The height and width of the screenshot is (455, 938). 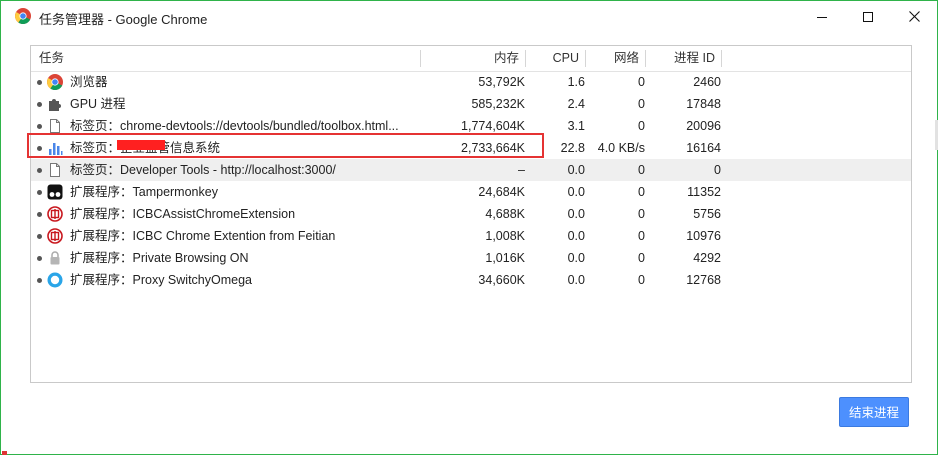 What do you see at coordinates (4, 453) in the screenshot?
I see `background-mark` at bounding box center [4, 453].